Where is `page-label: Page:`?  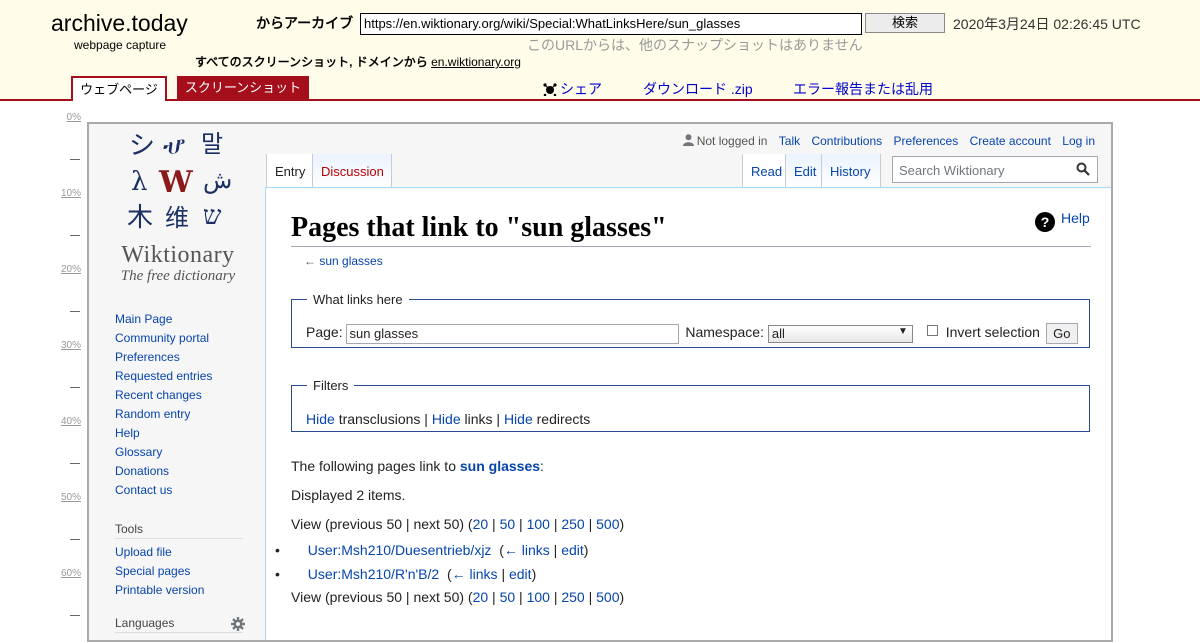 page-label: Page: is located at coordinates (324, 332).